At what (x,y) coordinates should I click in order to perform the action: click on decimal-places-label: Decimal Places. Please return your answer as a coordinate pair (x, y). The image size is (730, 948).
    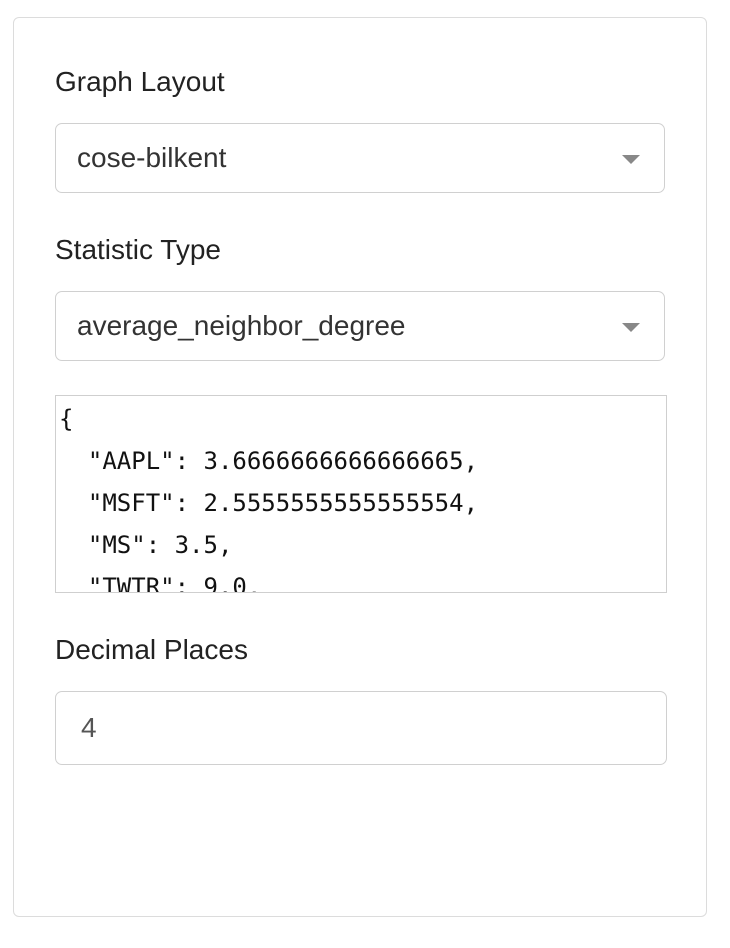
    Looking at the image, I should click on (151, 649).